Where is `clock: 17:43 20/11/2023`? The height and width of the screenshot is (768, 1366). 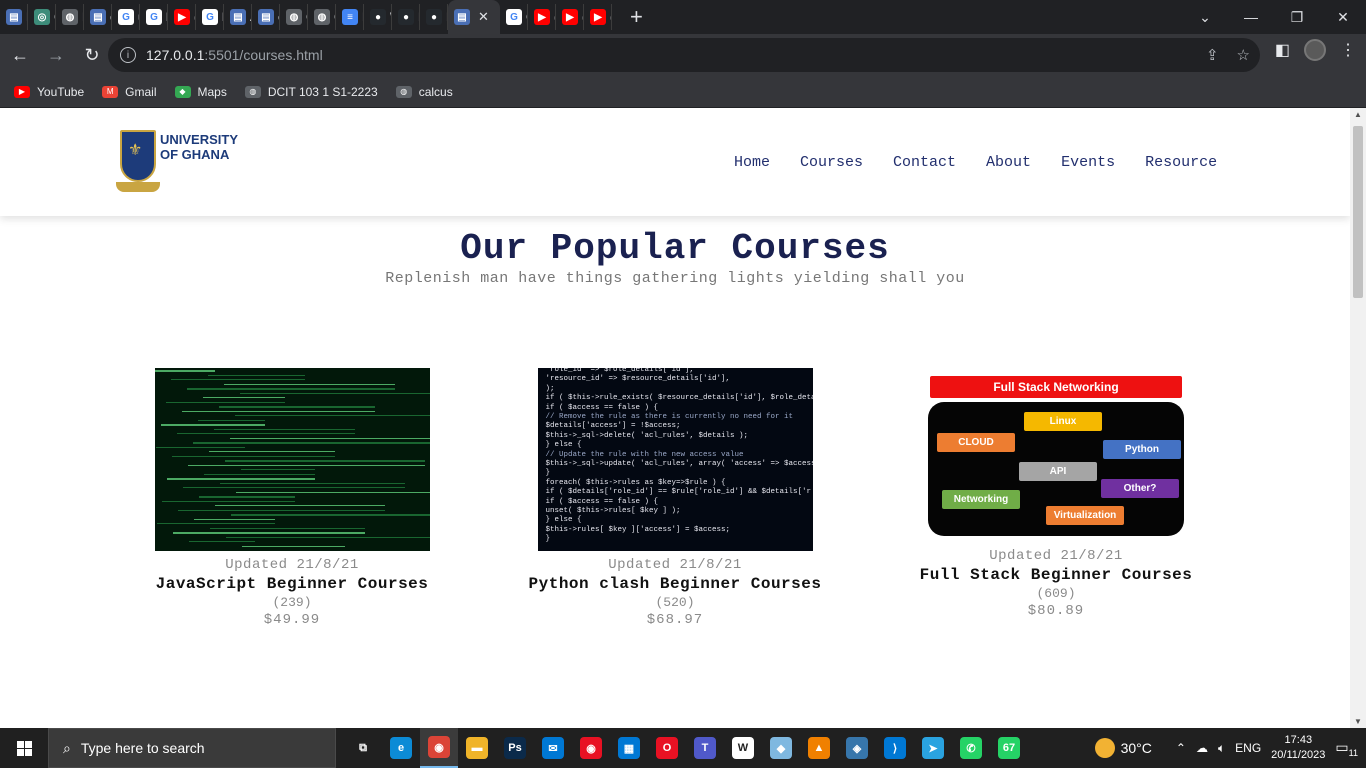 clock: 17:43 20/11/2023 is located at coordinates (1298, 748).